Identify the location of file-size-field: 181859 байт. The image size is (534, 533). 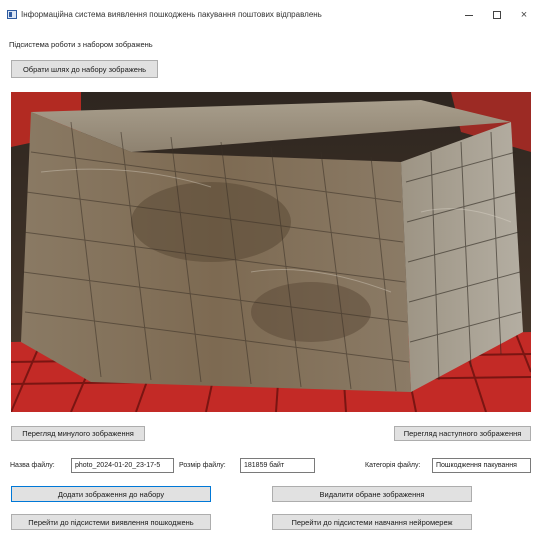
(277, 465).